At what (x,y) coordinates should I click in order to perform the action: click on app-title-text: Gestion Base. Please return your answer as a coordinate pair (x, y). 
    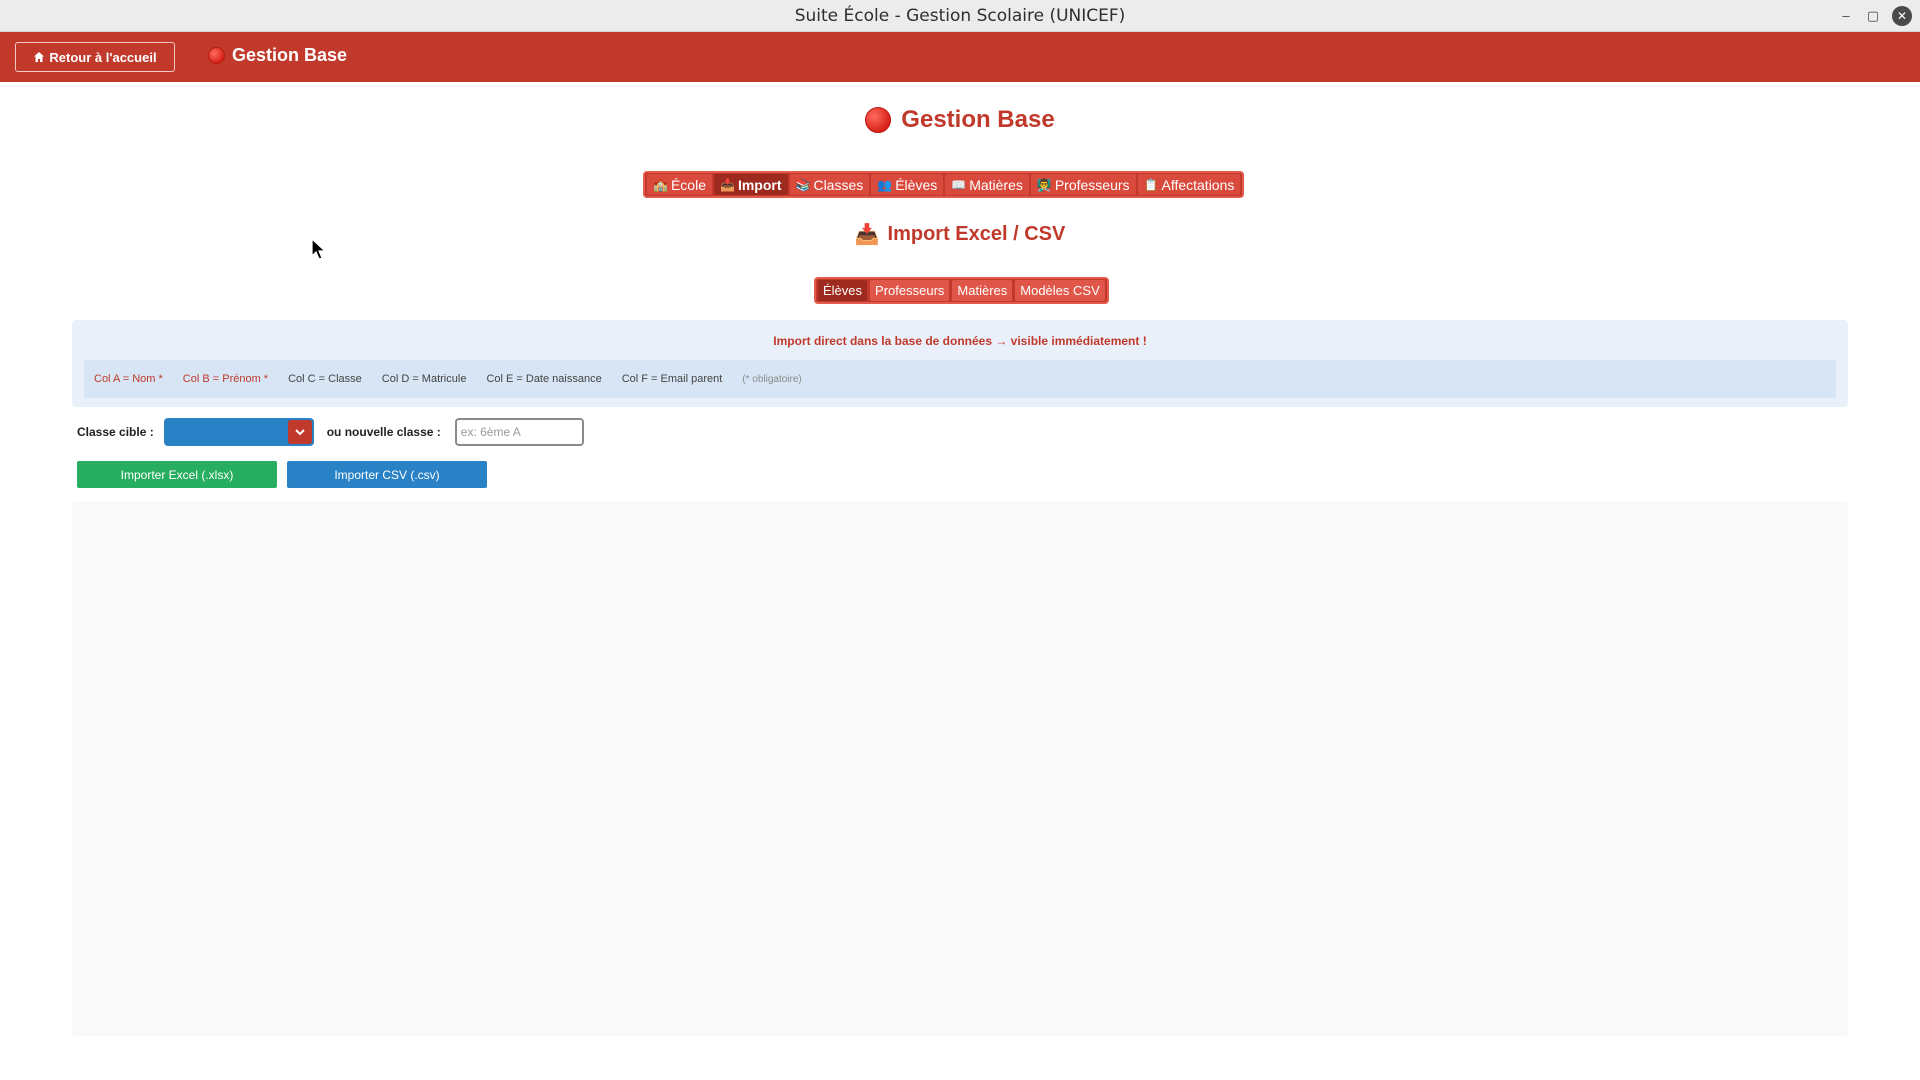
    Looking at the image, I should click on (290, 55).